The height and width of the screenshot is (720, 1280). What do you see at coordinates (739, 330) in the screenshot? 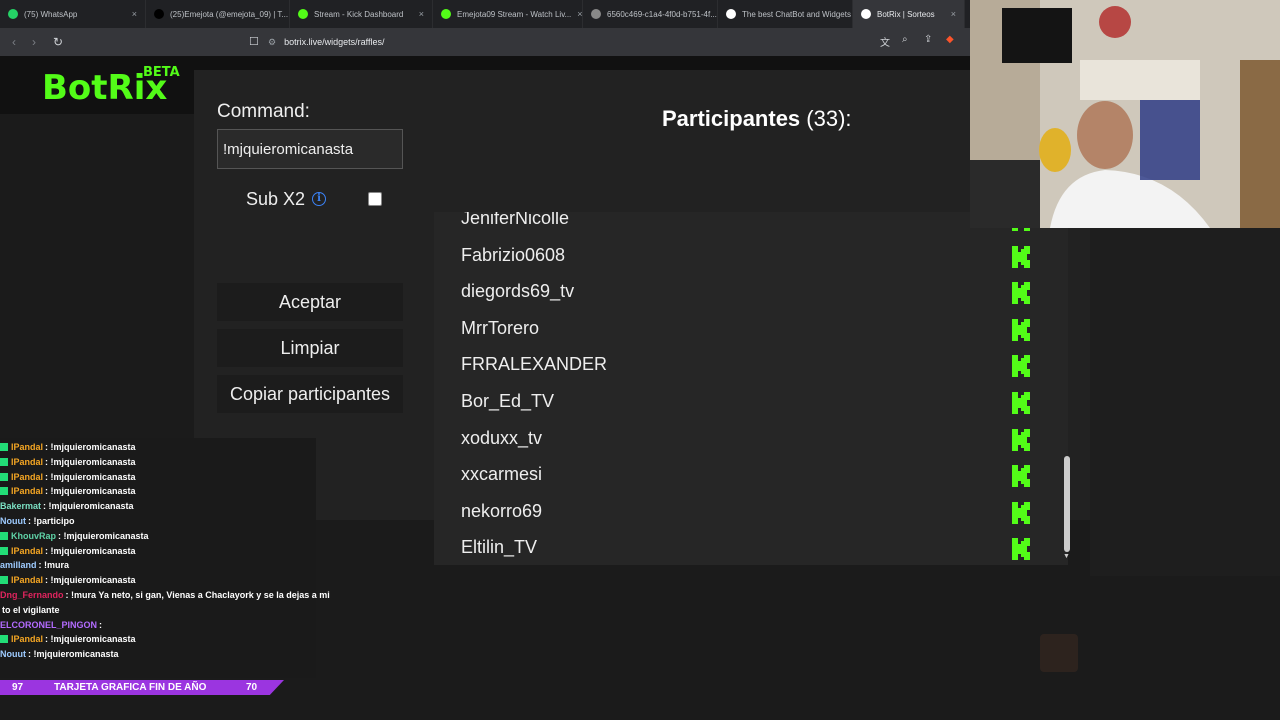
I see `participant-row: MrrTorero` at bounding box center [739, 330].